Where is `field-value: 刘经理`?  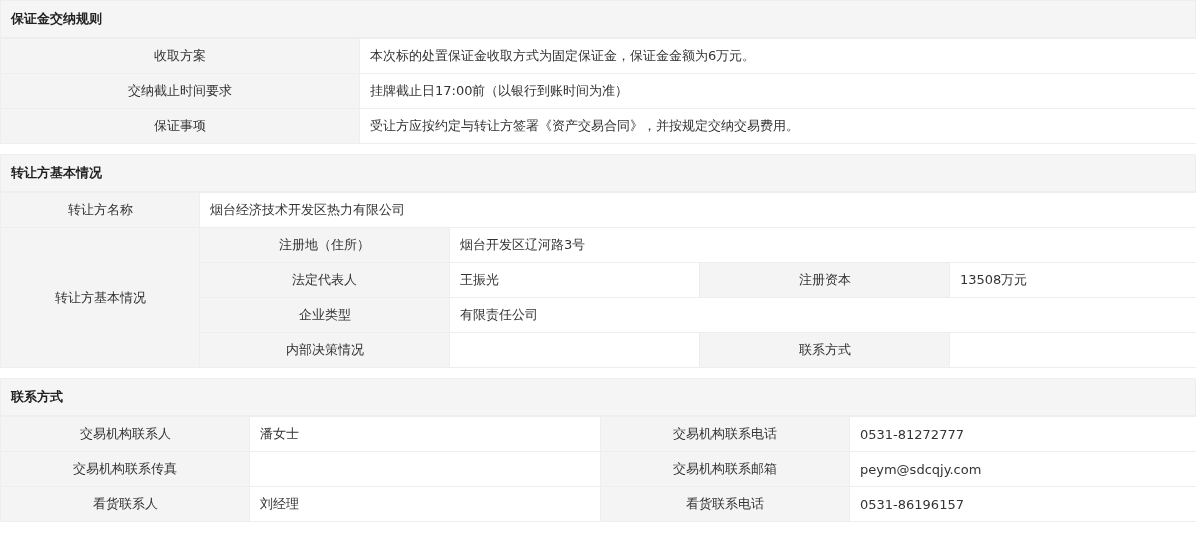
field-value: 刘经理 is located at coordinates (425, 504).